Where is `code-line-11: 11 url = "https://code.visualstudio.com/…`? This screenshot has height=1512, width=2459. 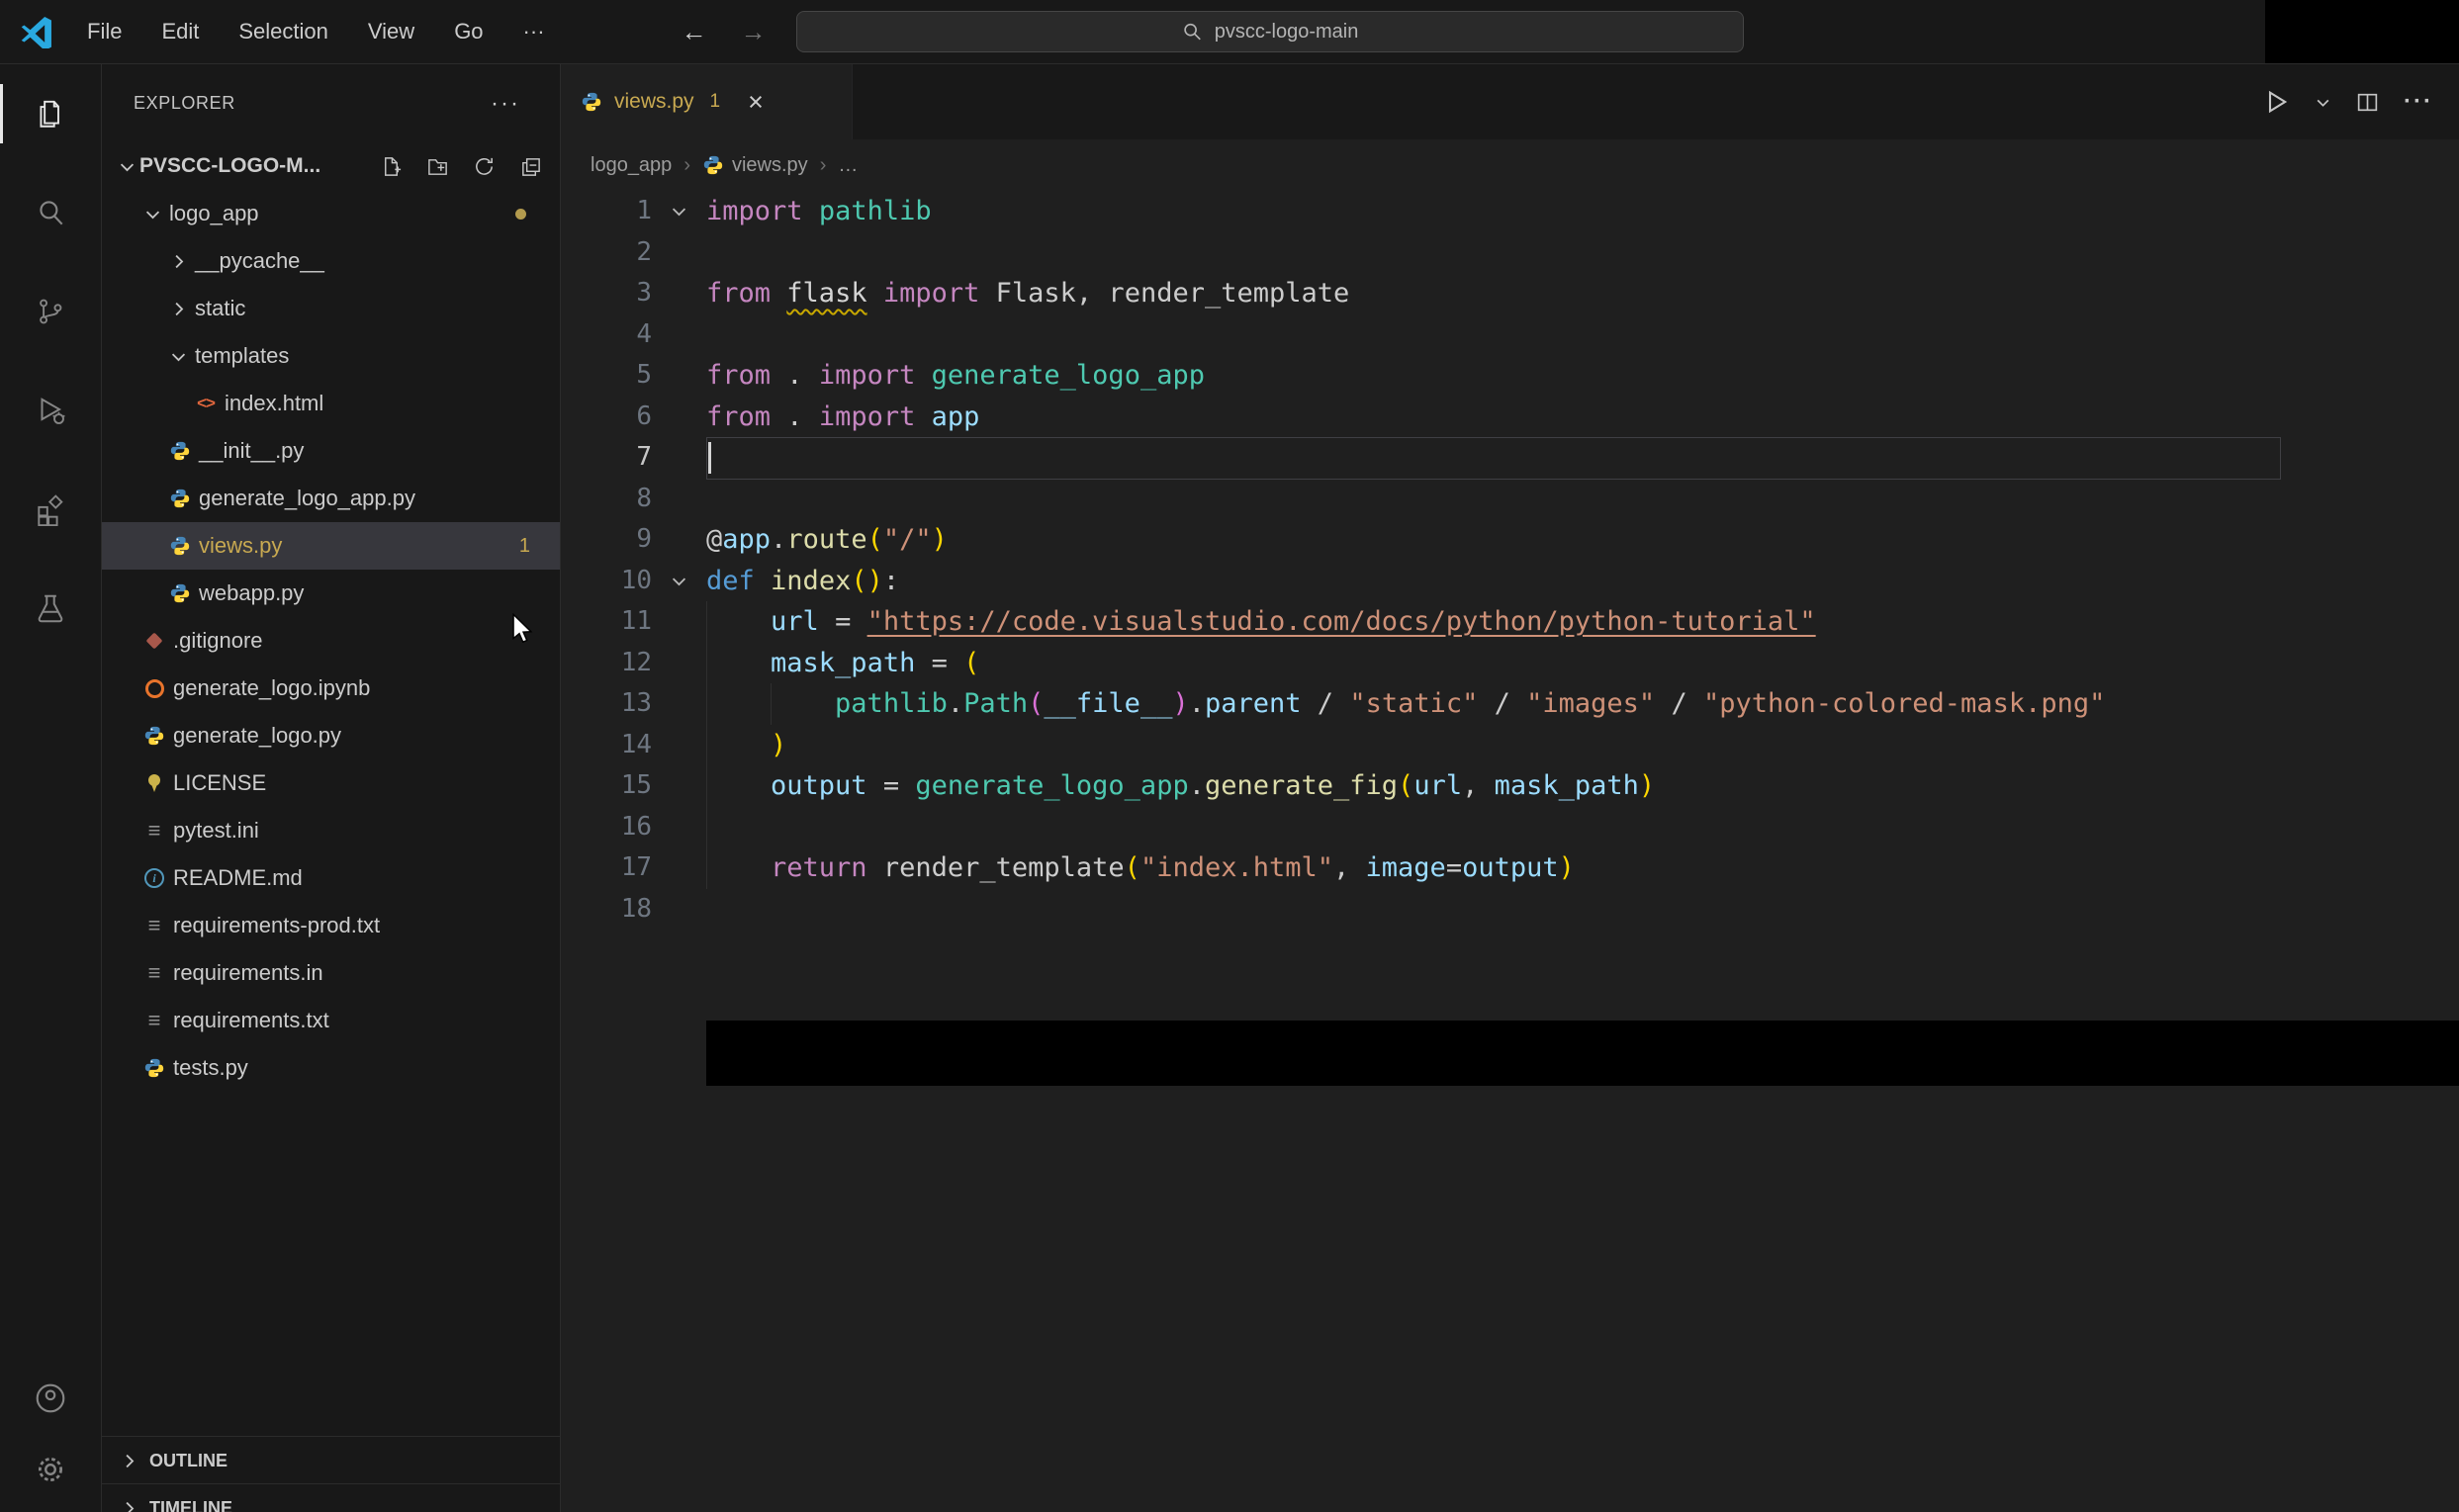 code-line-11: 11 url = "https://code.visualstudio.com/… is located at coordinates (1510, 622).